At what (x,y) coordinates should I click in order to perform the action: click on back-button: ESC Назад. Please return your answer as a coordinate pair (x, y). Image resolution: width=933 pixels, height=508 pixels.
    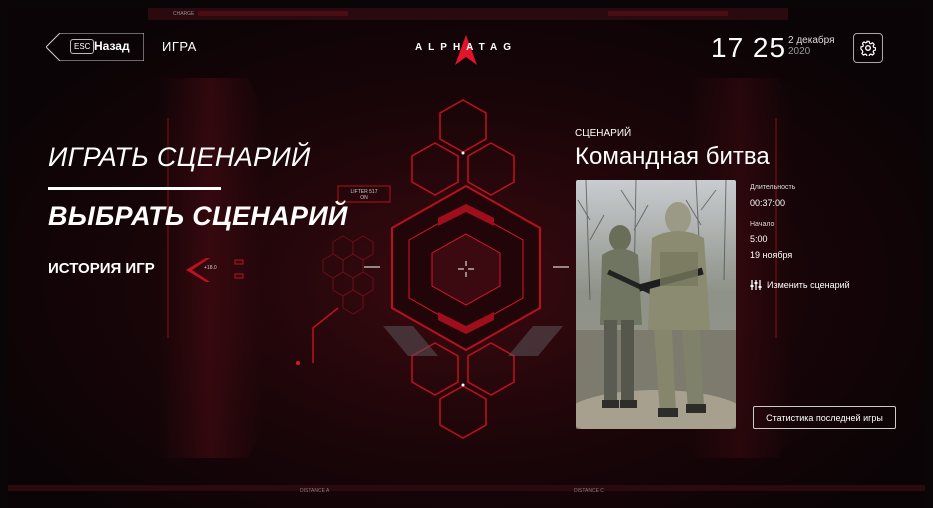
    Looking at the image, I should click on (95, 47).